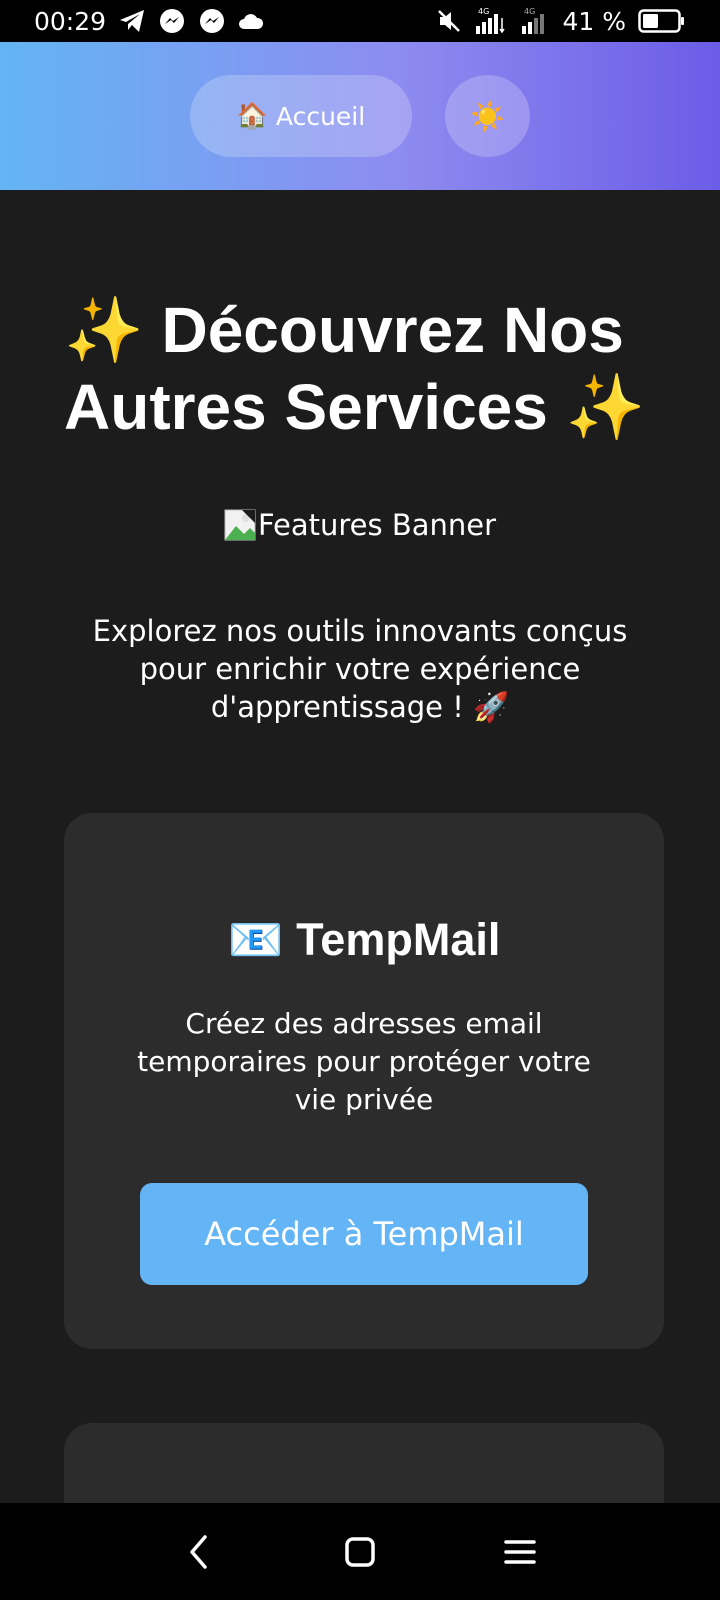 The height and width of the screenshot is (1600, 720). What do you see at coordinates (149, 21) in the screenshot?
I see `status-left: 00:29` at bounding box center [149, 21].